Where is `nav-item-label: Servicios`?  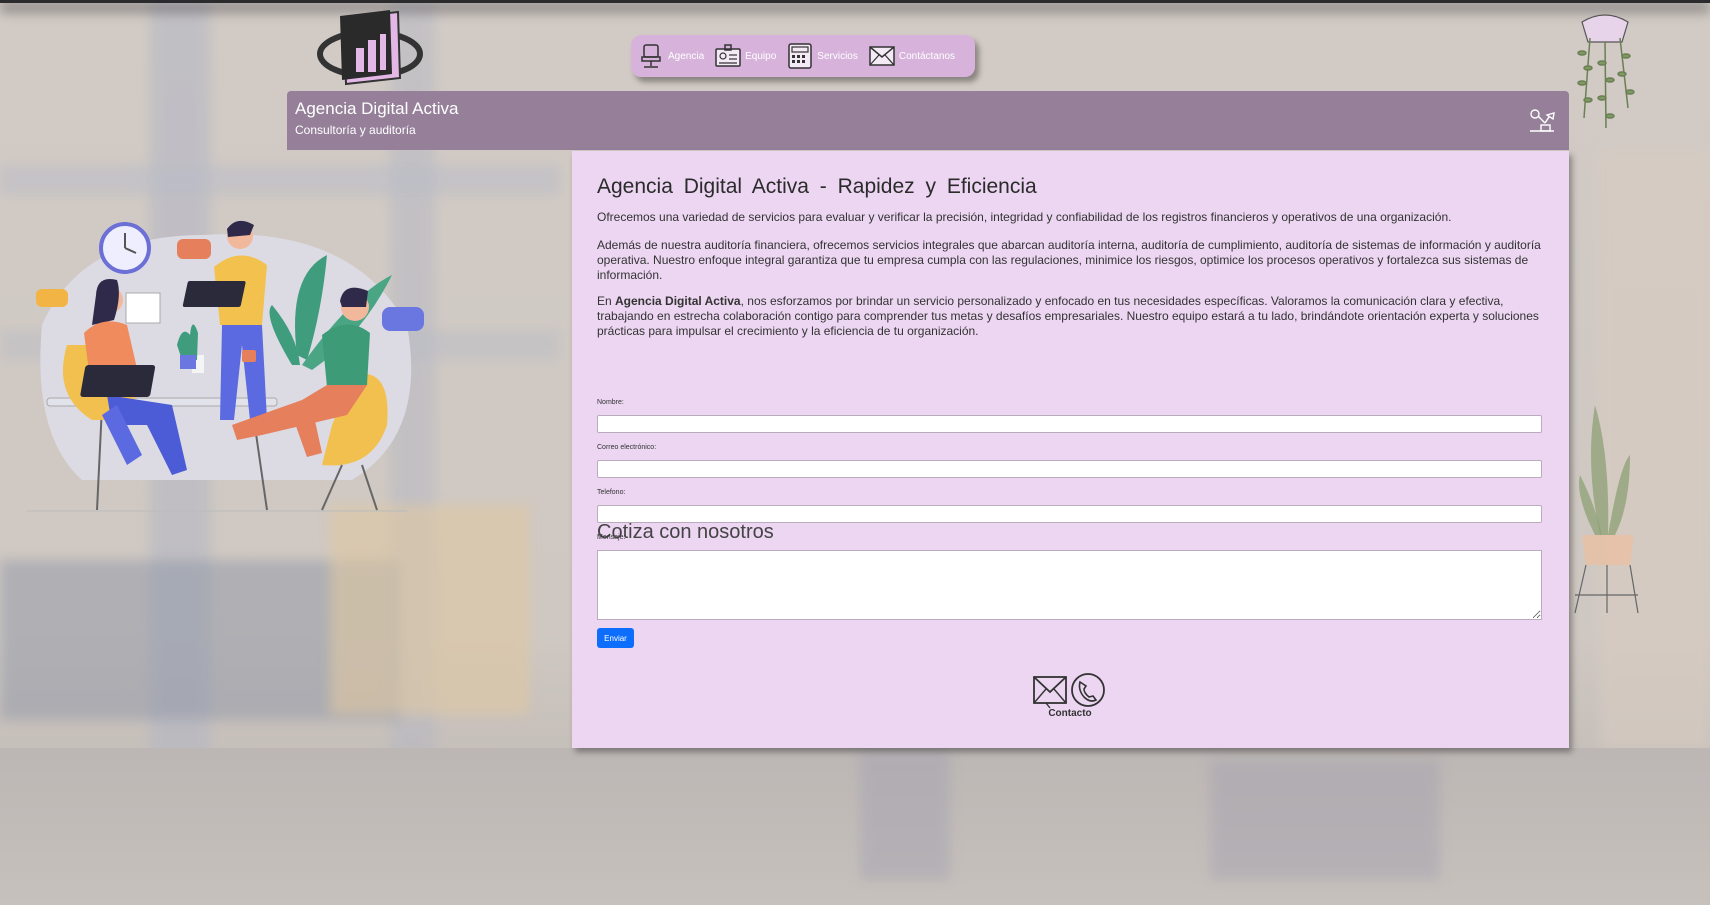
nav-item-label: Servicios is located at coordinates (837, 56).